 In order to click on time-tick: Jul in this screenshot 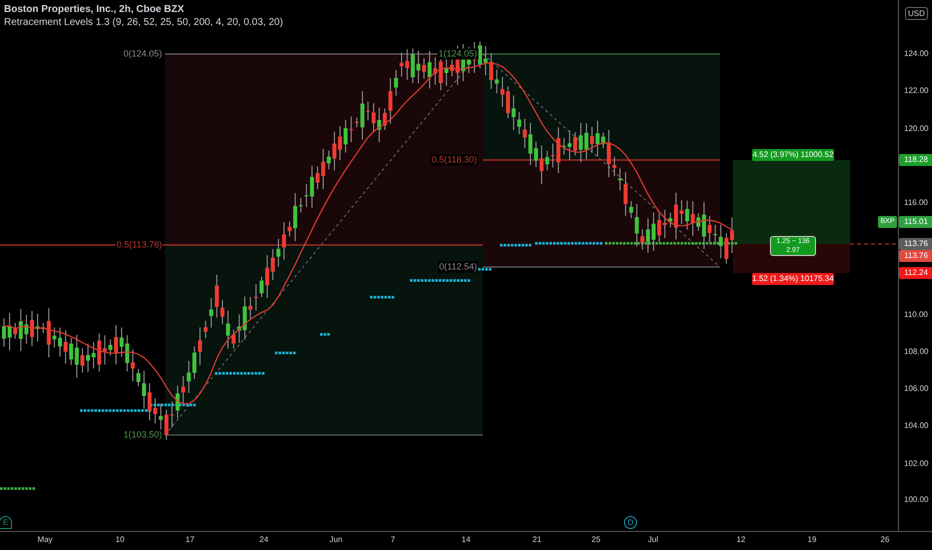, I will do `click(653, 540)`.